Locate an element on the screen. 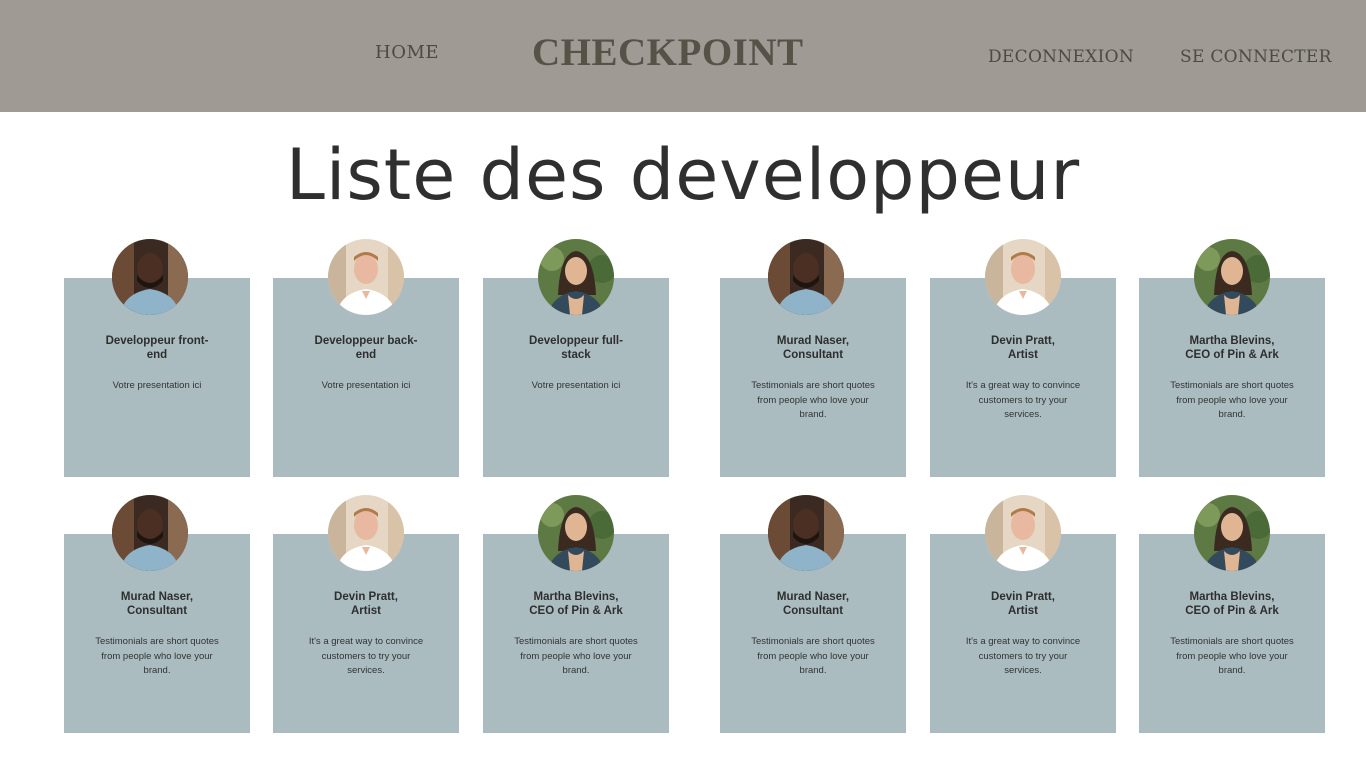 The width and height of the screenshot is (1366, 768). page-title: Liste des developpeur is located at coordinates (683, 175).